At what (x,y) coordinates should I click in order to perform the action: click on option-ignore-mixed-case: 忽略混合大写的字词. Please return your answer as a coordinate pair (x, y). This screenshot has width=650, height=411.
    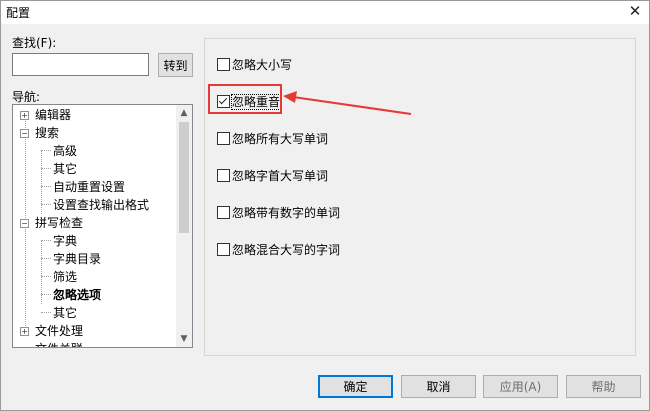
    Looking at the image, I should click on (278, 250).